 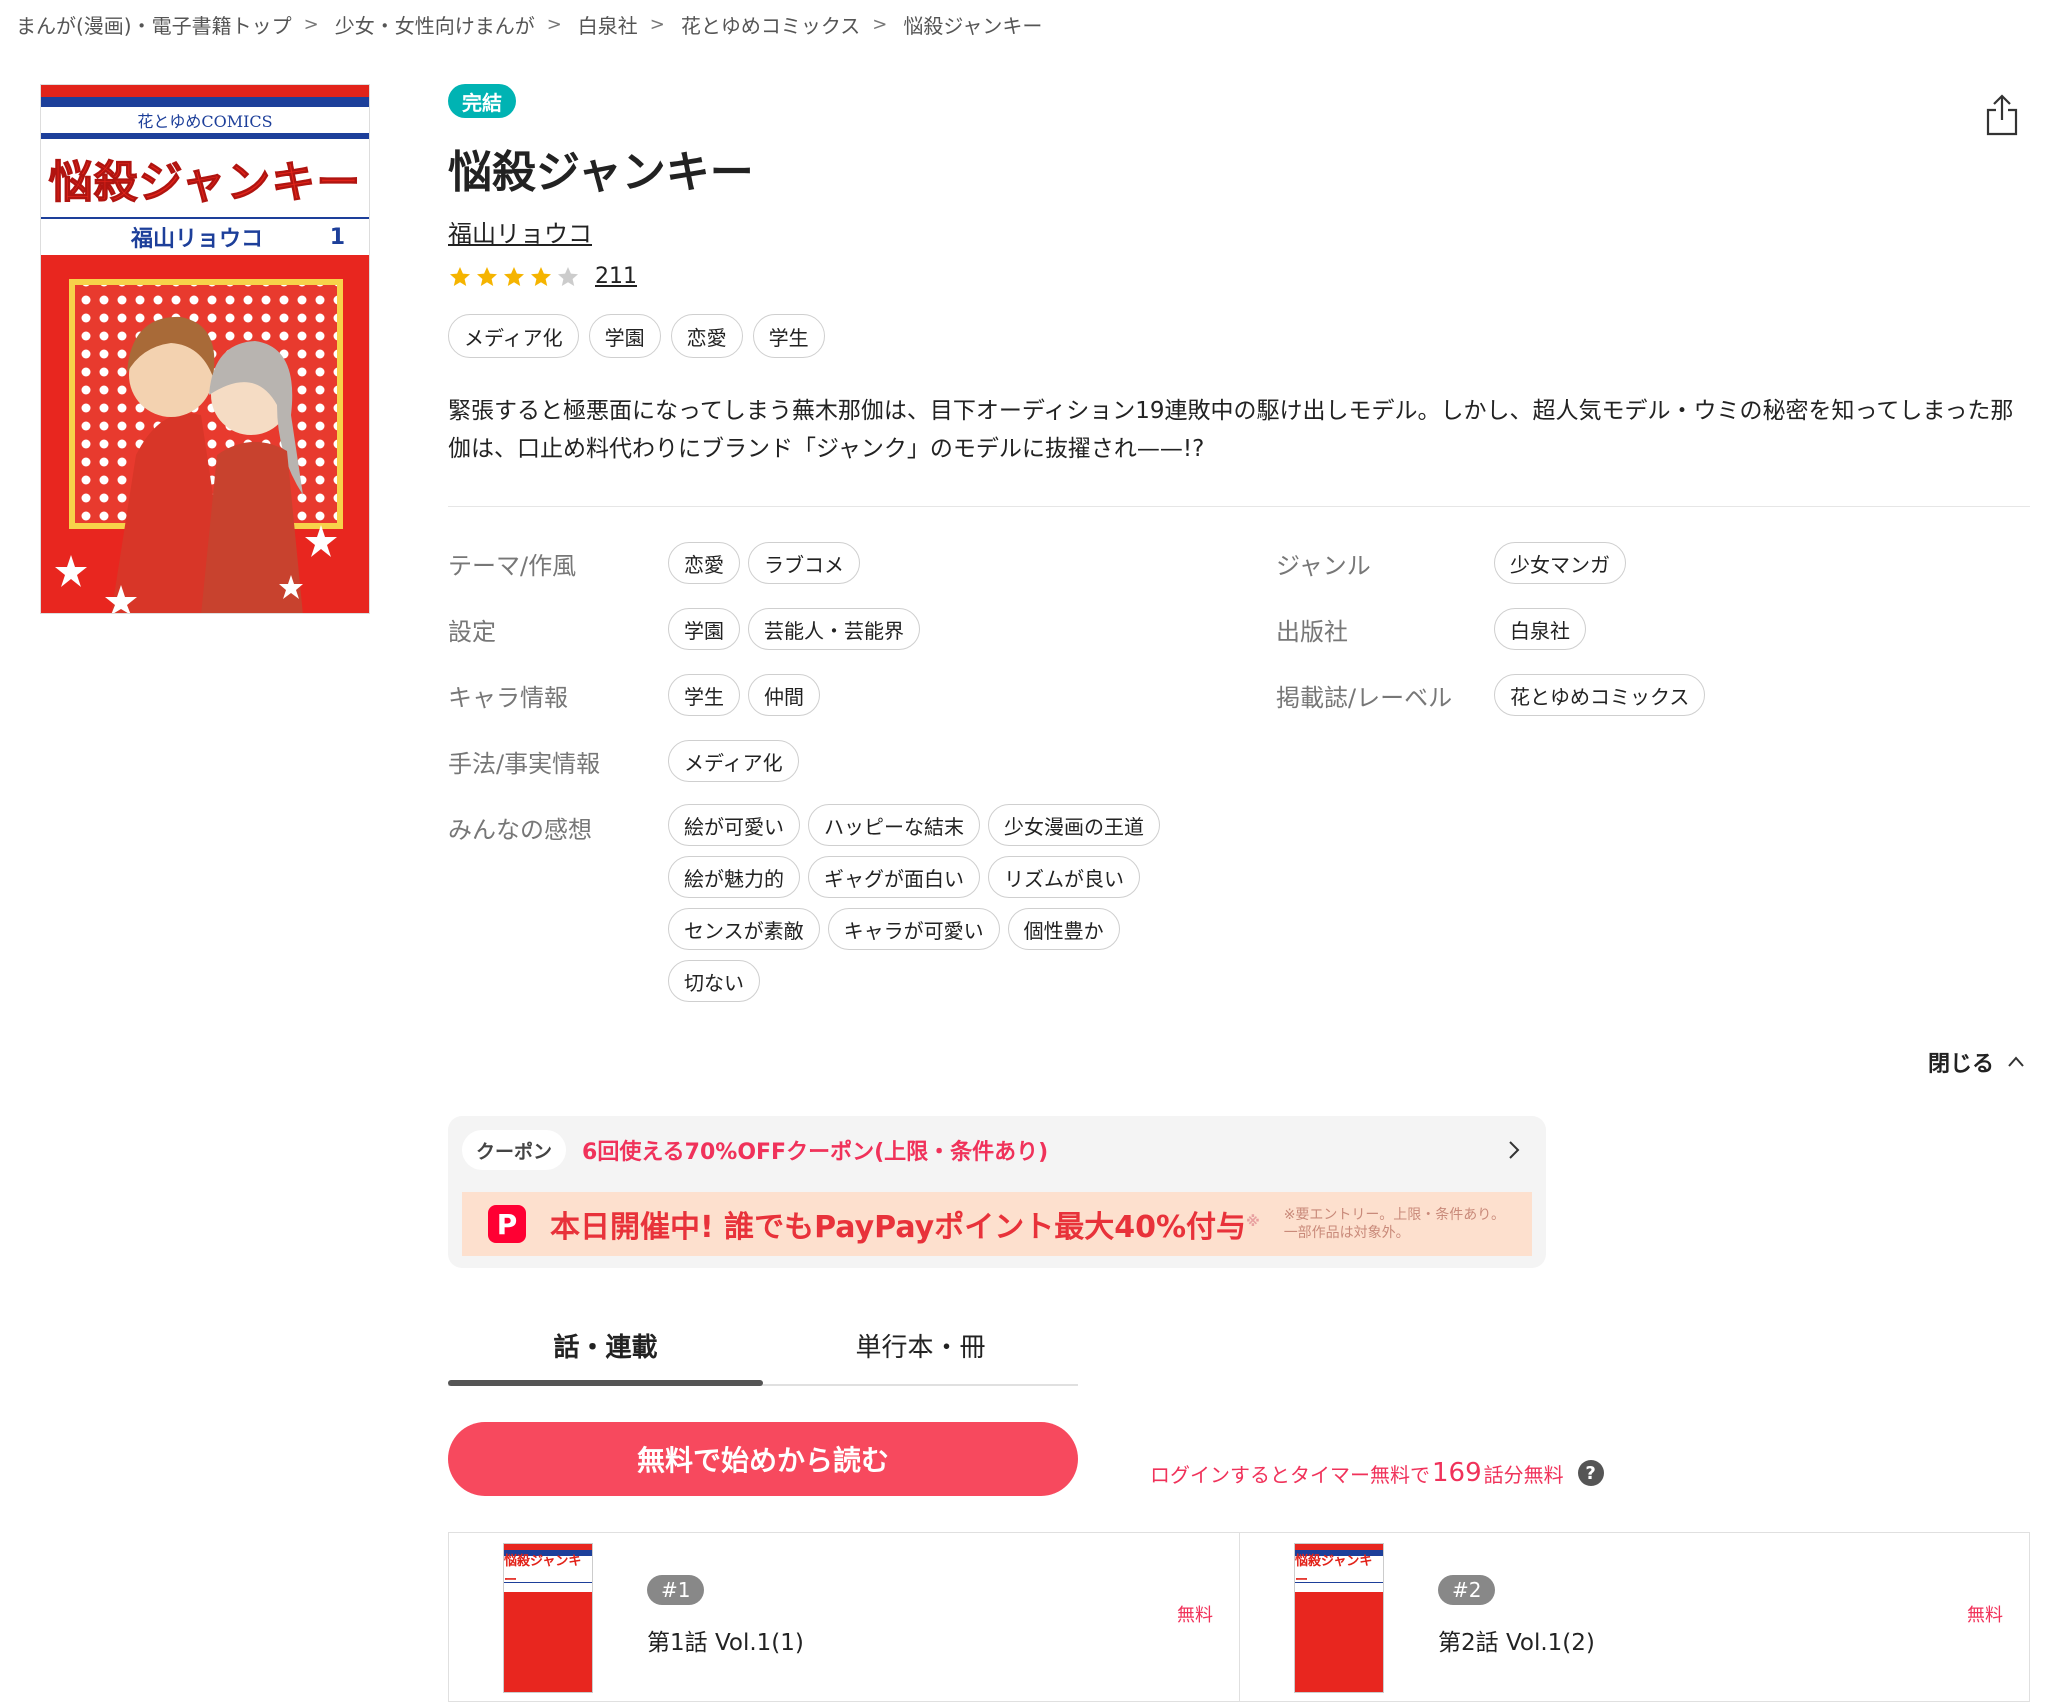 What do you see at coordinates (205, 178) in the screenshot?
I see `cover-title: 悩殺ジャンキー` at bounding box center [205, 178].